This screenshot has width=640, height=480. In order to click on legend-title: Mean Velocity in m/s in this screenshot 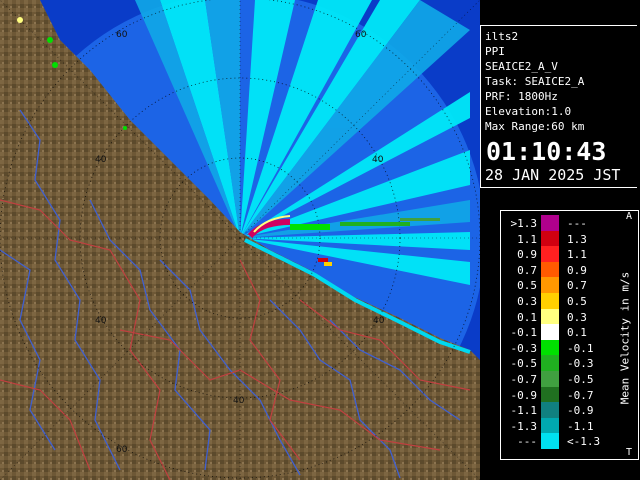, I will do `click(625, 338)`.